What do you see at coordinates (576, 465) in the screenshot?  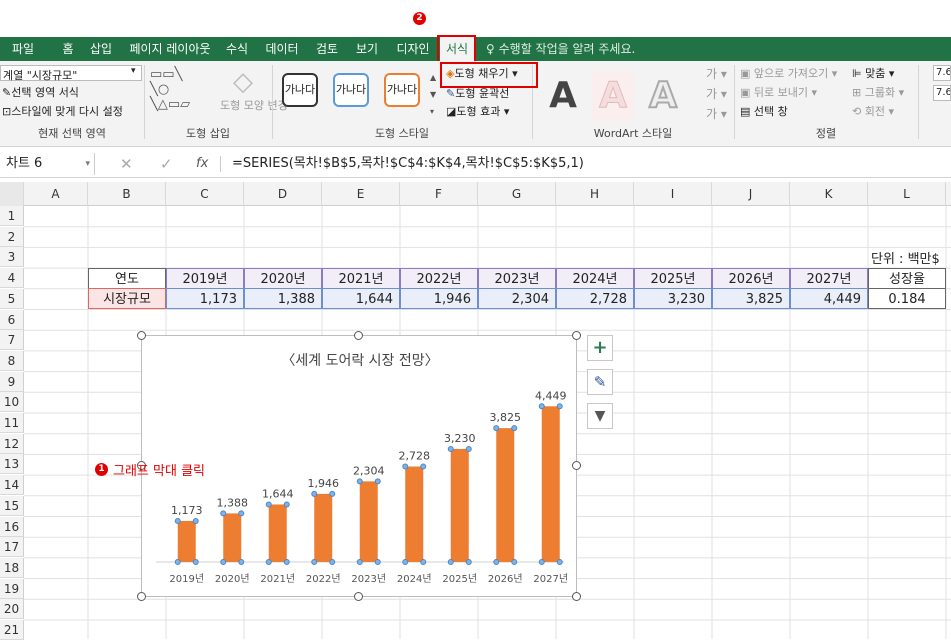 I see `resize-handle-right` at bounding box center [576, 465].